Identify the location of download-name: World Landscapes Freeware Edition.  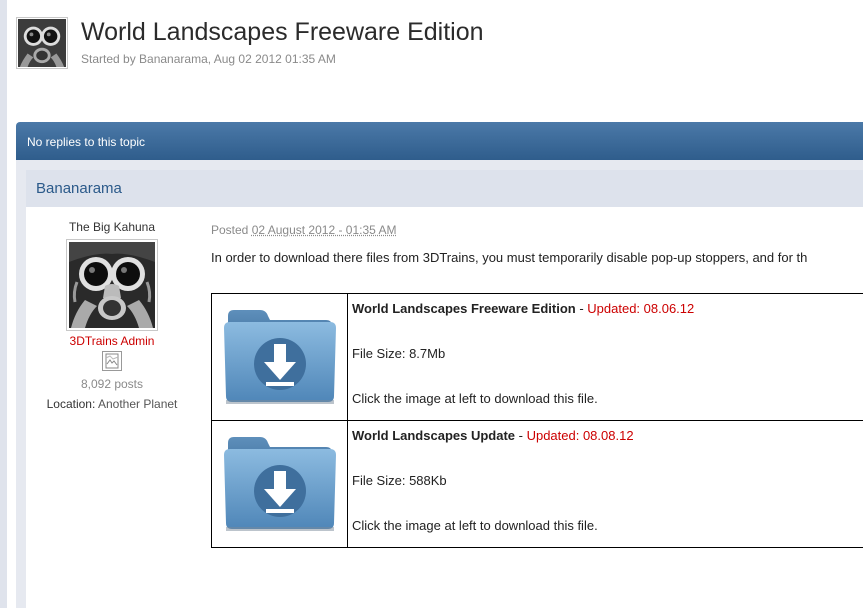
(464, 308).